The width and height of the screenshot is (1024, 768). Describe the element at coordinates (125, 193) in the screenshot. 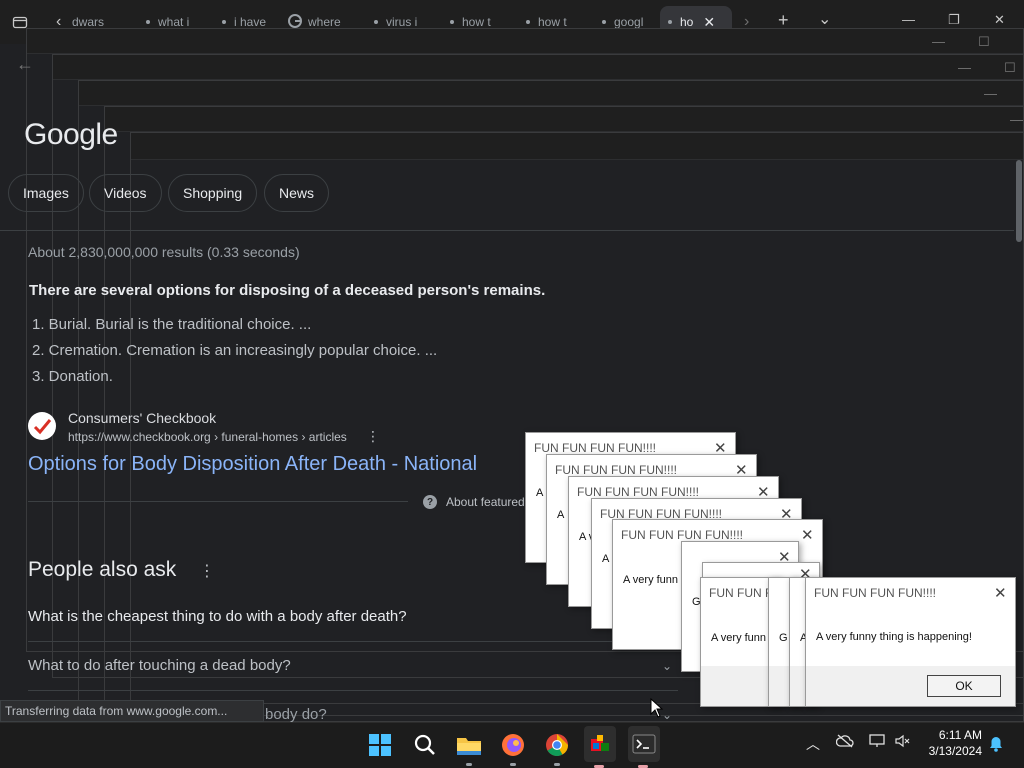

I see `filter-chip-videos: Videos` at that location.